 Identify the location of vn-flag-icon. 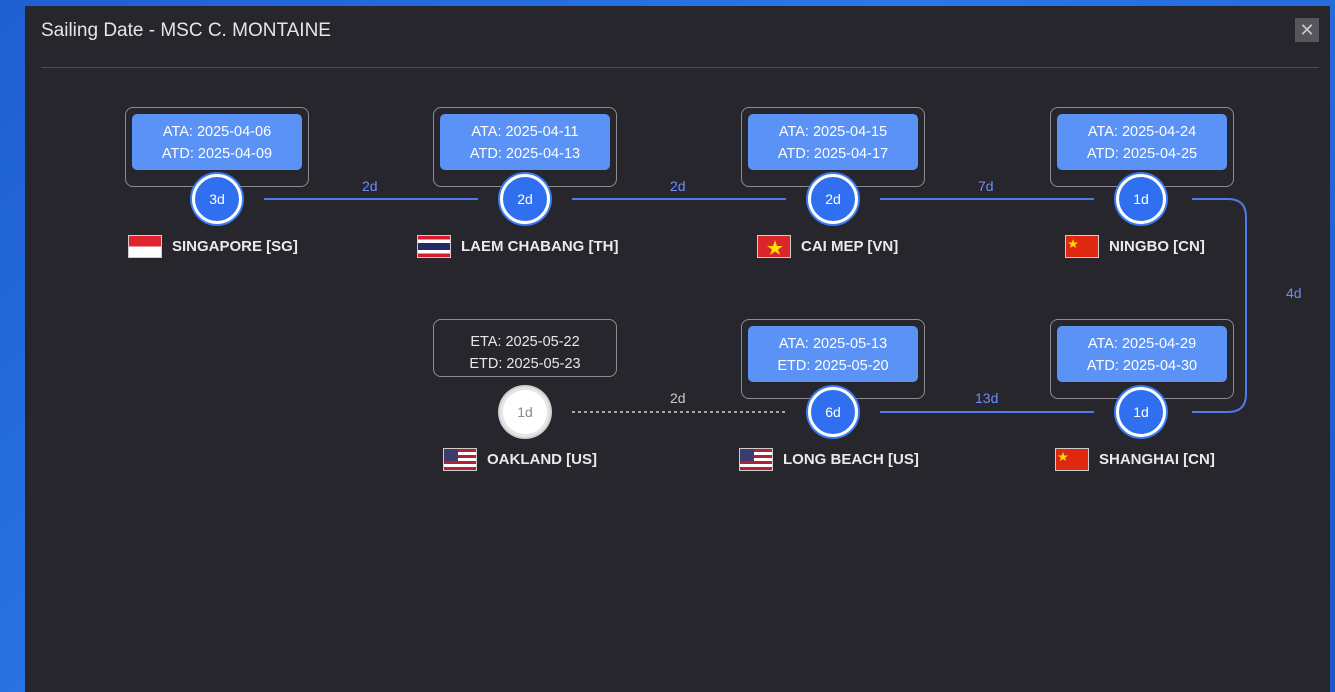
(774, 246).